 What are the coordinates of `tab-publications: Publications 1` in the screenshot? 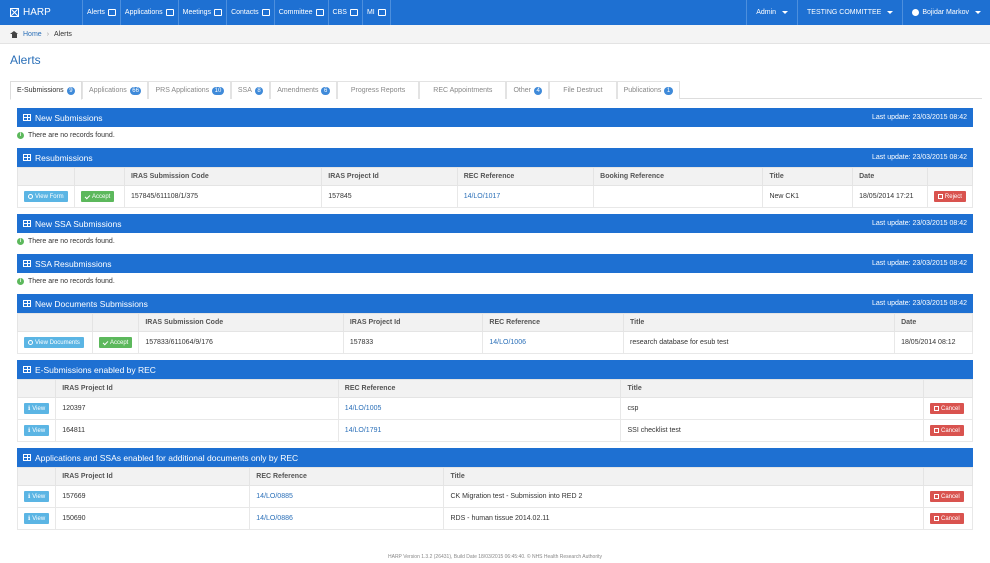 It's located at (648, 90).